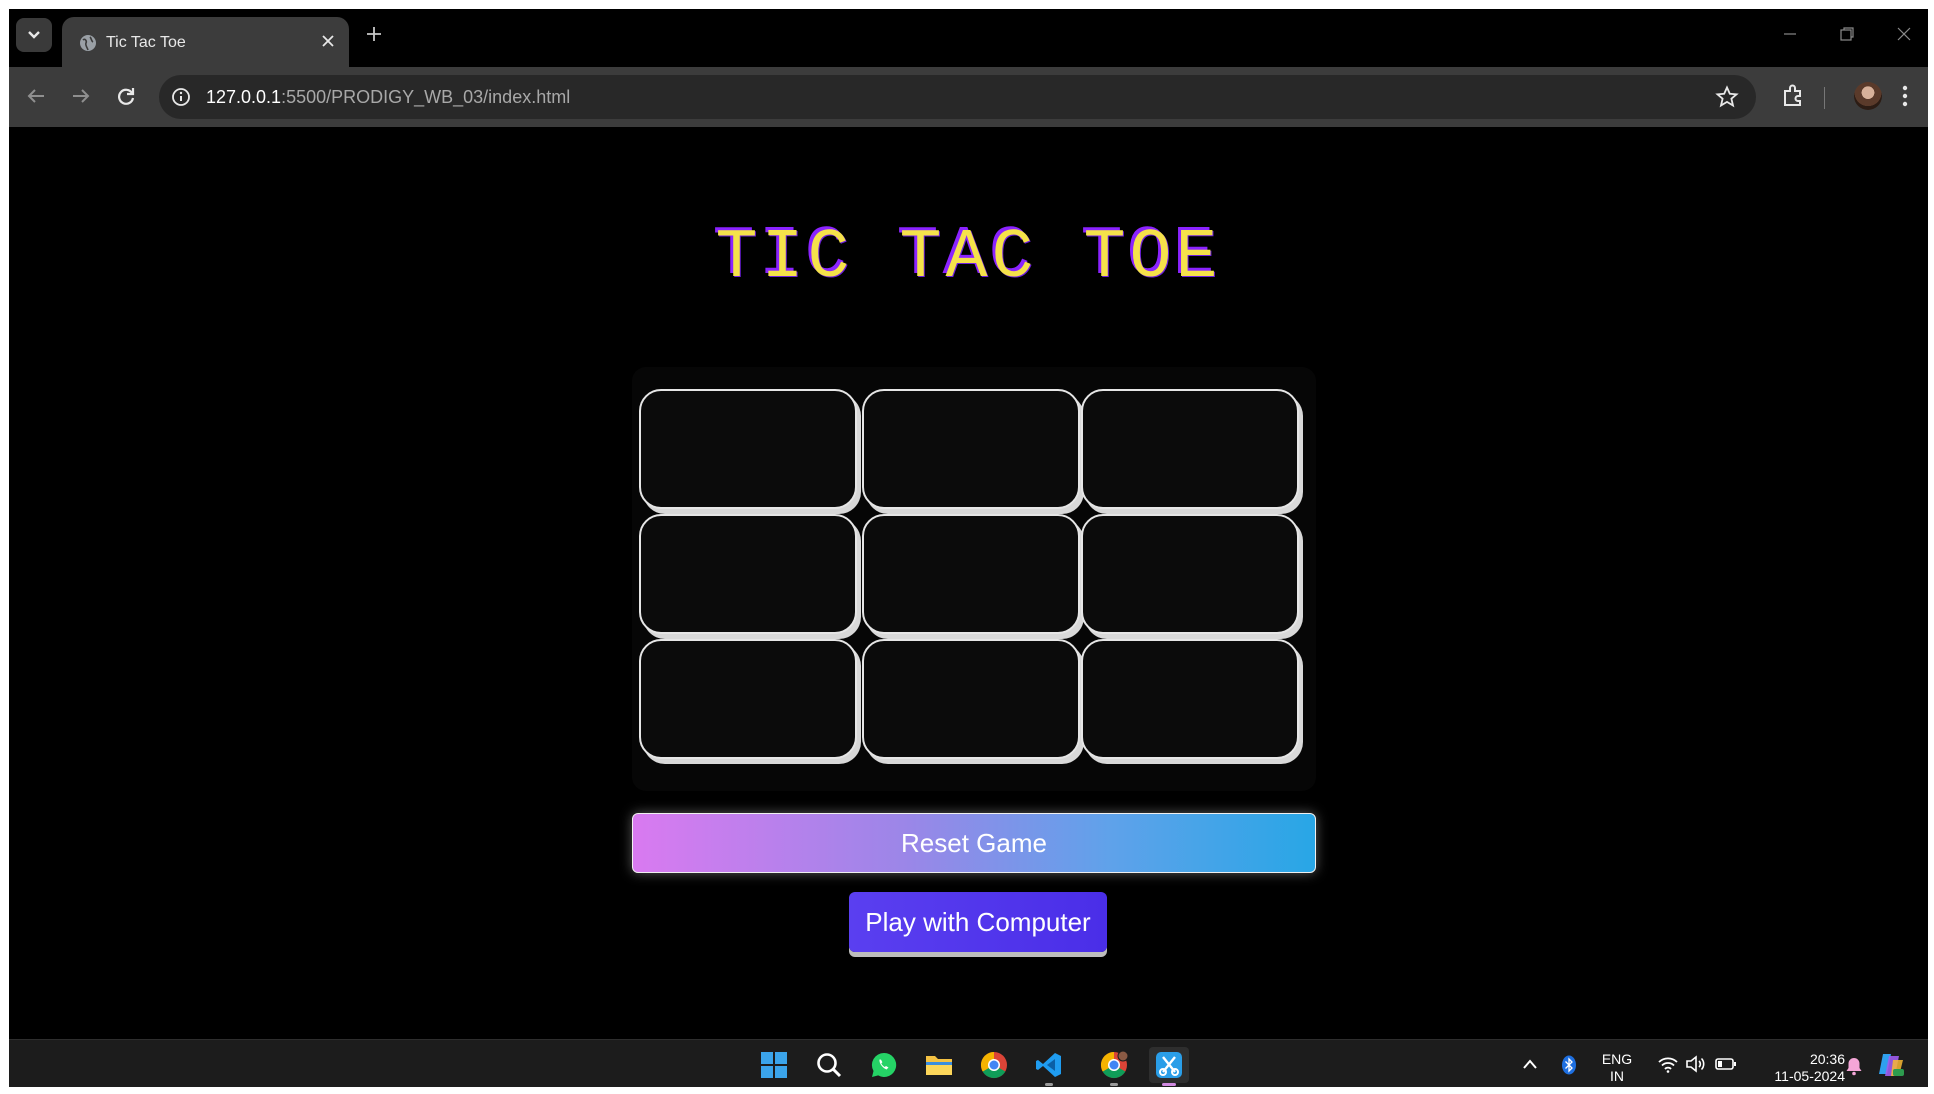 Image resolution: width=1934 pixels, height=1094 pixels. Describe the element at coordinates (1696, 1064) in the screenshot. I see `volume-icon` at that location.